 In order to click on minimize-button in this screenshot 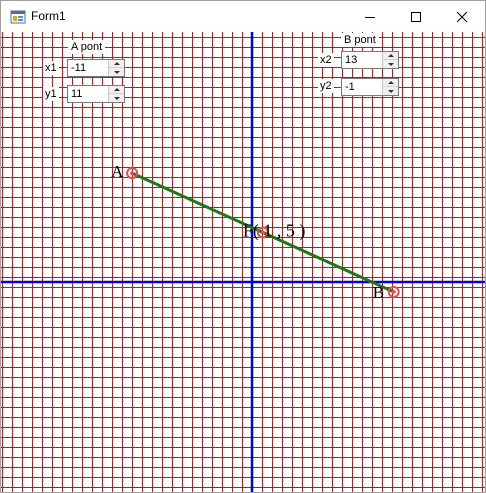, I will do `click(370, 16)`.